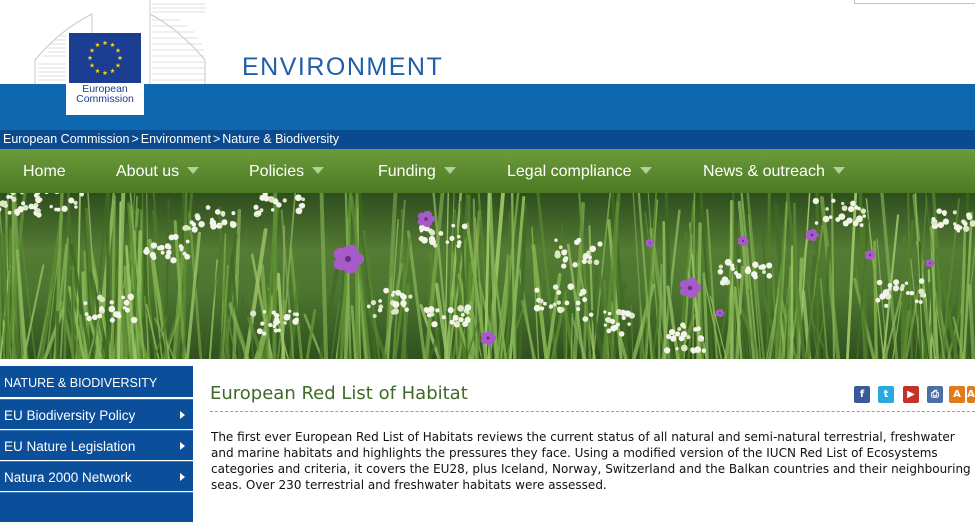 The width and height of the screenshot is (975, 522). What do you see at coordinates (68, 477) in the screenshot?
I see `sidebar-item-label: Natura 2000 Network` at bounding box center [68, 477].